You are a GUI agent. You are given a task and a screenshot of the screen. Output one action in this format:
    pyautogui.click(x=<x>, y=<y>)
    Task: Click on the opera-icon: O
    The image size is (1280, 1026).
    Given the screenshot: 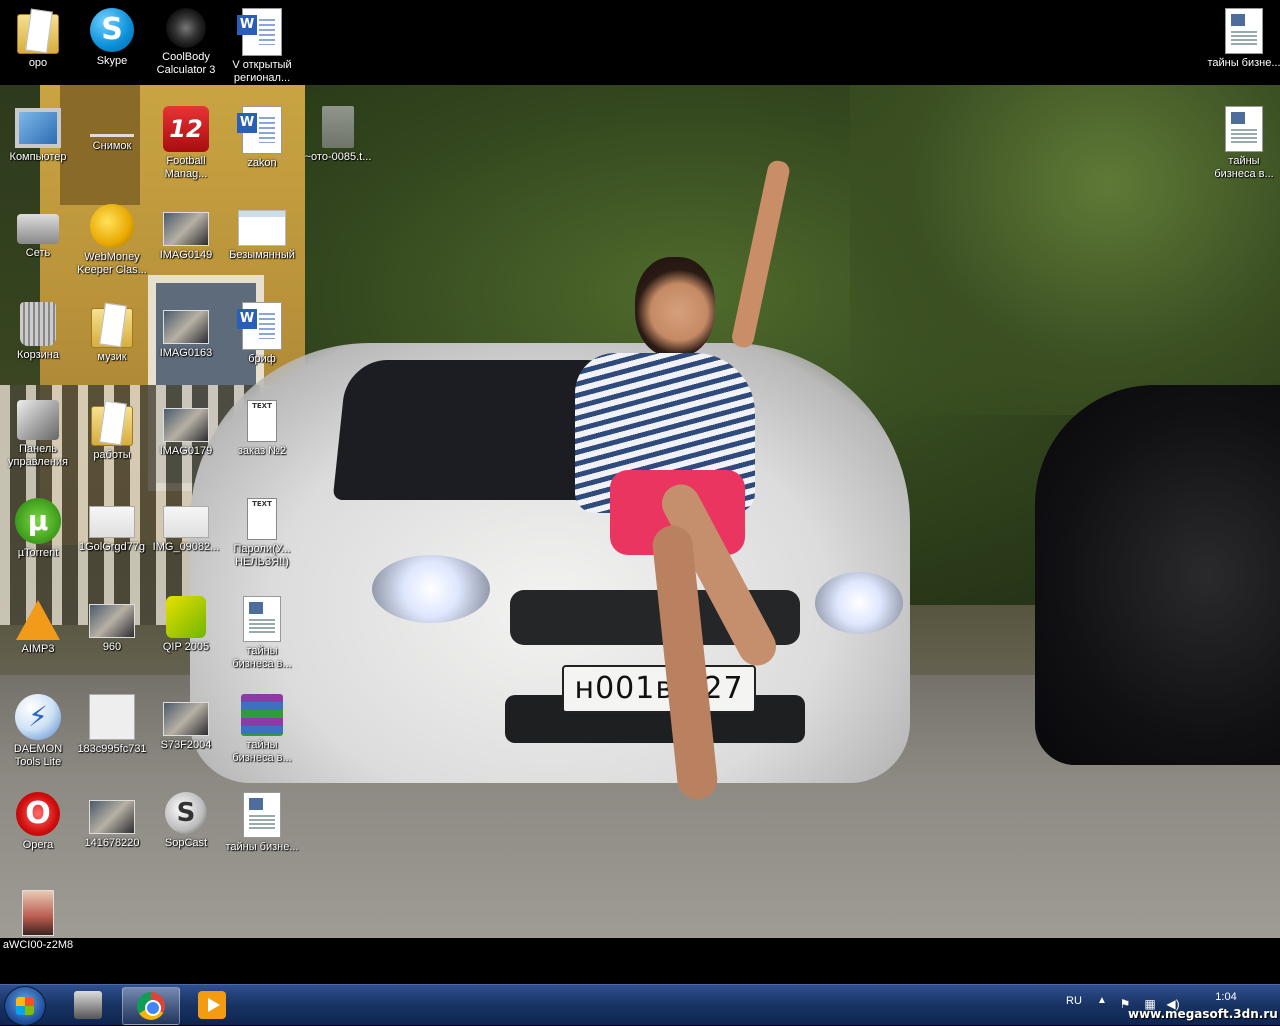 What is the action you would take?
    pyautogui.click(x=38, y=814)
    